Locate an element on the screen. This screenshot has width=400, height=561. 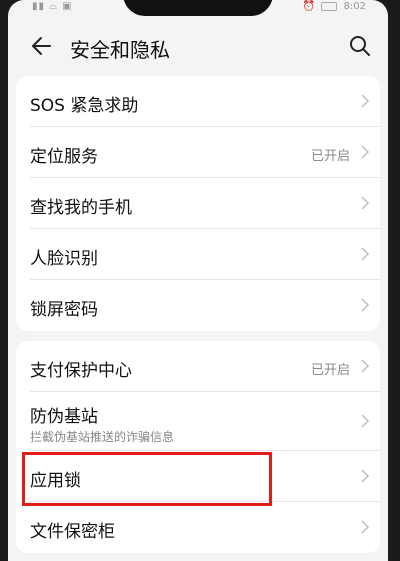
setting-label: 防伪基站 is located at coordinates (64, 417).